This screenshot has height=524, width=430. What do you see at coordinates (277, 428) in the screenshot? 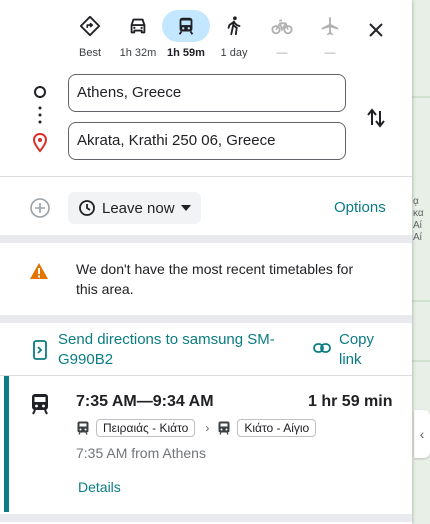
I see `route-leg-chip: Κιάτο - Αίγιο` at bounding box center [277, 428].